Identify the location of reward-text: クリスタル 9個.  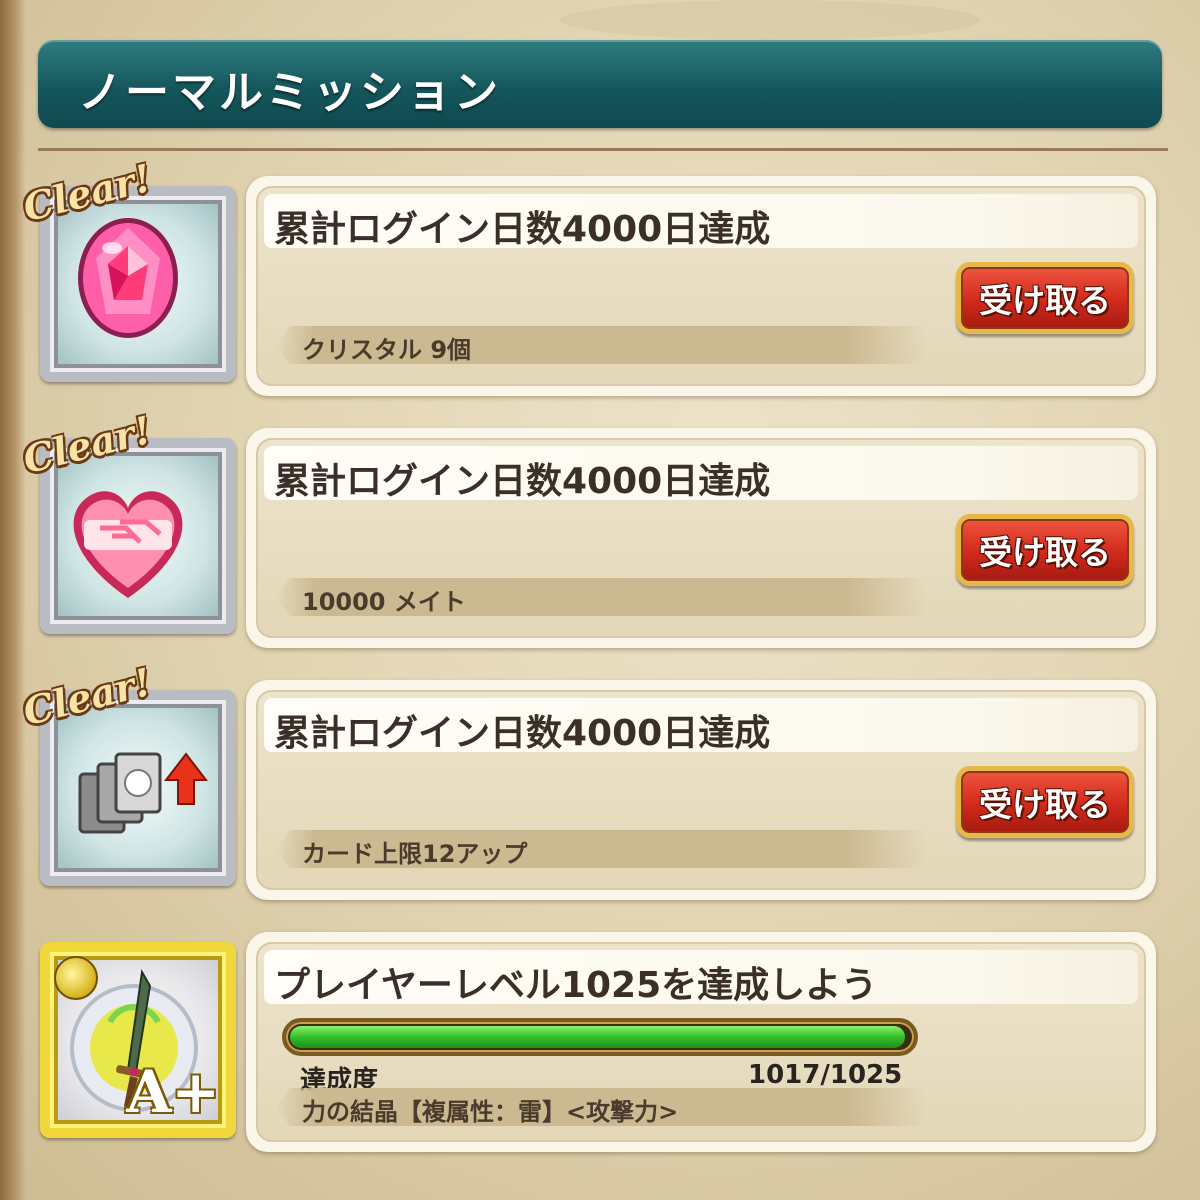
(387, 350).